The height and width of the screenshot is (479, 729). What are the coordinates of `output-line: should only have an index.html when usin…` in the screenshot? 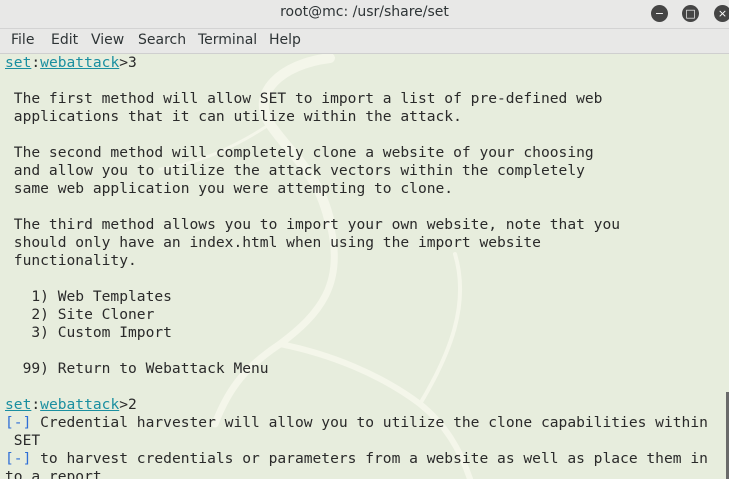 It's located at (273, 242).